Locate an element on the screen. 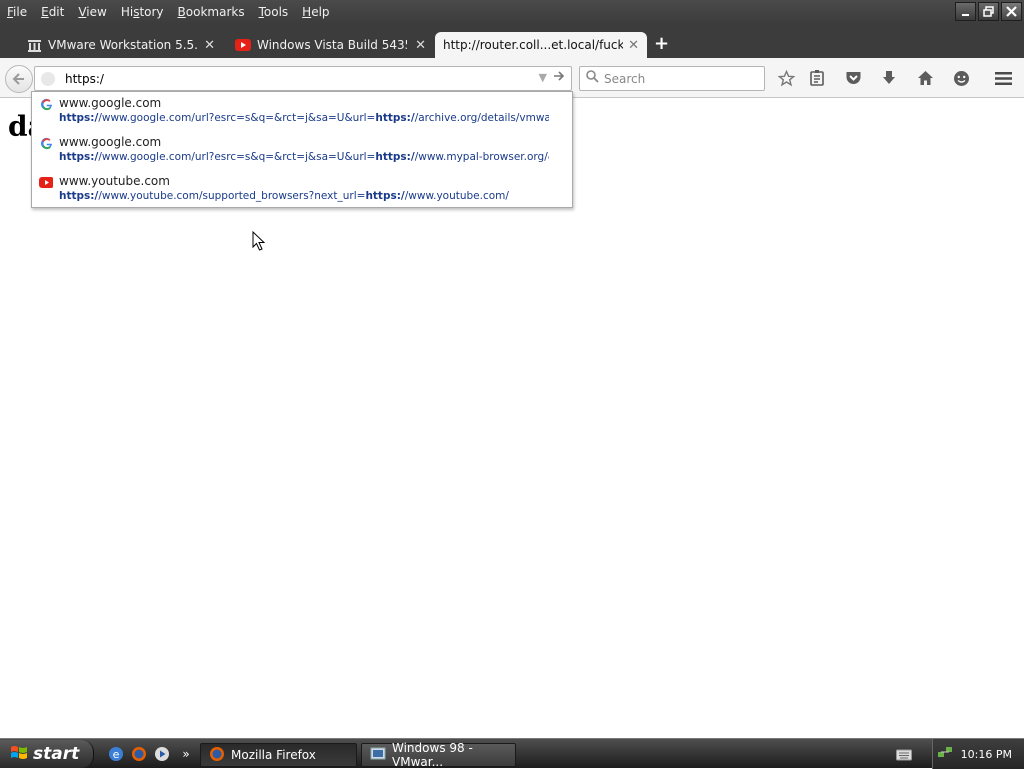  menu-edit: Edit is located at coordinates (52, 12).